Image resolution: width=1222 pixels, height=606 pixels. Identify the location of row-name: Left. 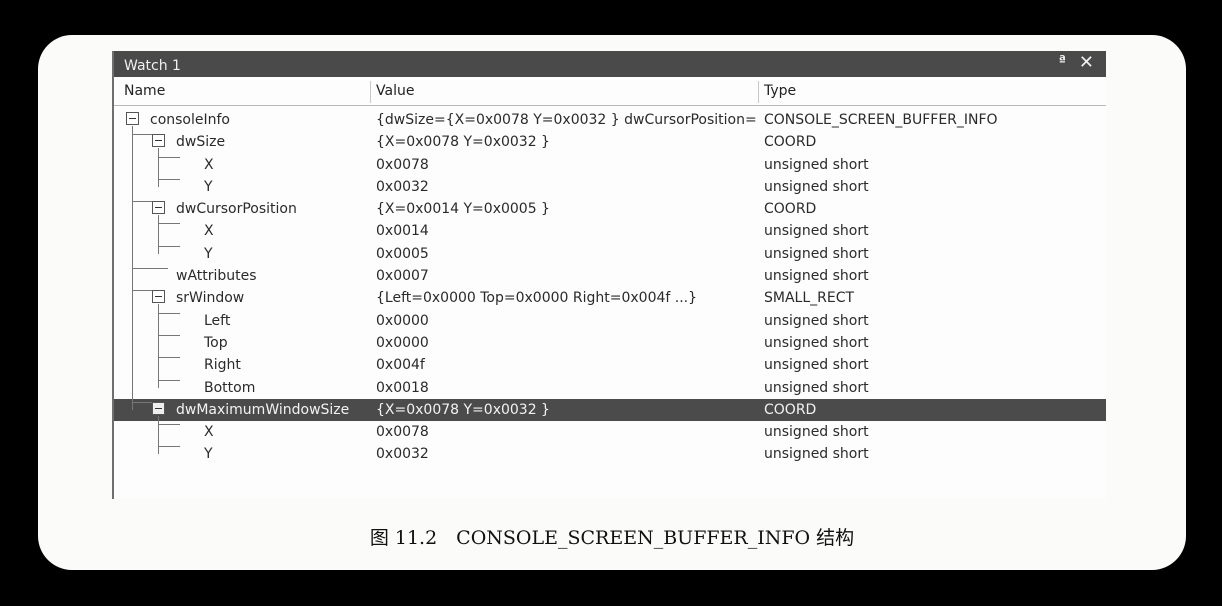
(217, 320).